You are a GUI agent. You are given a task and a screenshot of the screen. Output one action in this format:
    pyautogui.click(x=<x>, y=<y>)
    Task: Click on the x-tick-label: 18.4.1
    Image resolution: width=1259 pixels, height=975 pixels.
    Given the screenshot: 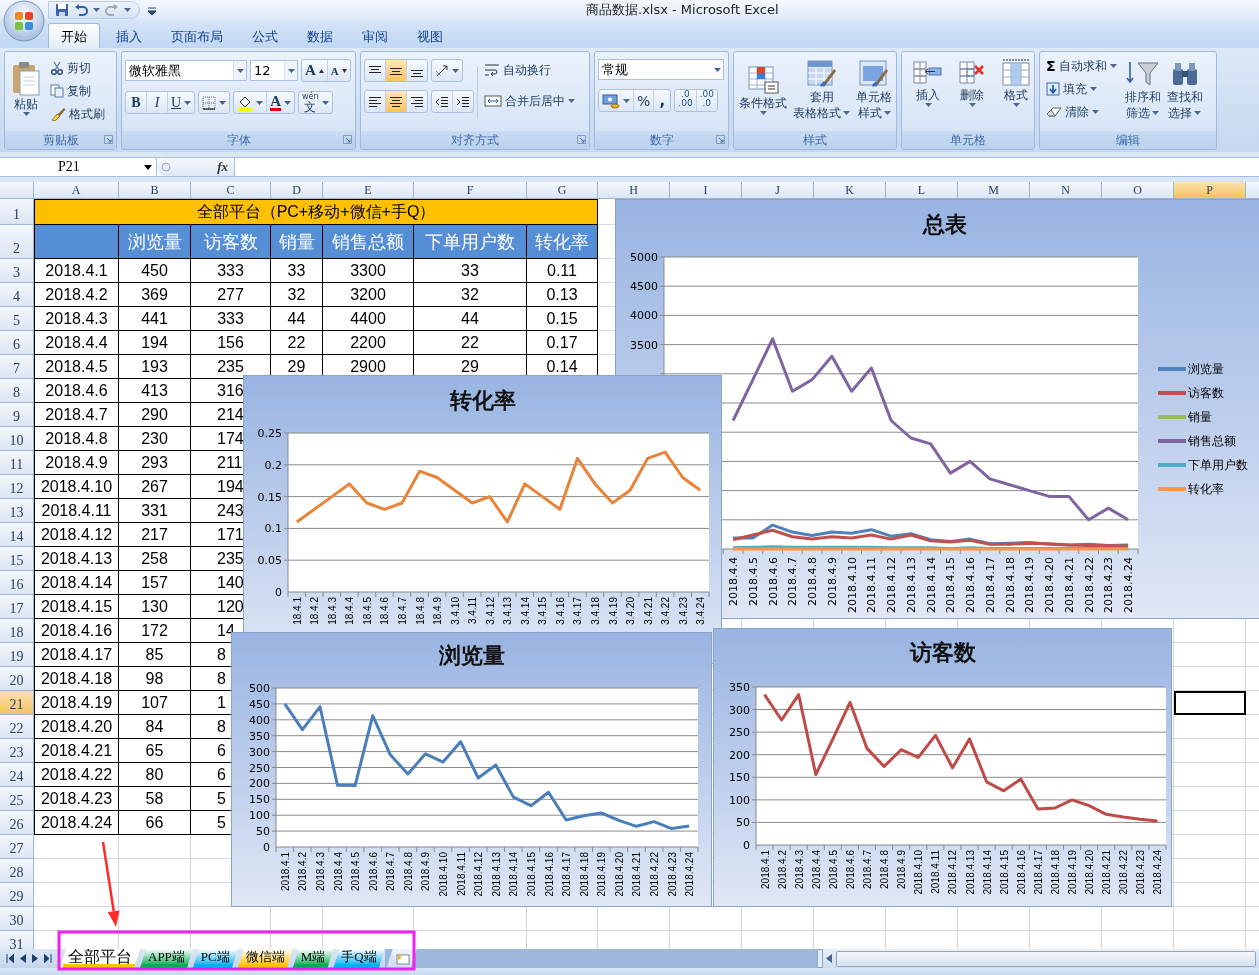 What is the action you would take?
    pyautogui.click(x=297, y=611)
    